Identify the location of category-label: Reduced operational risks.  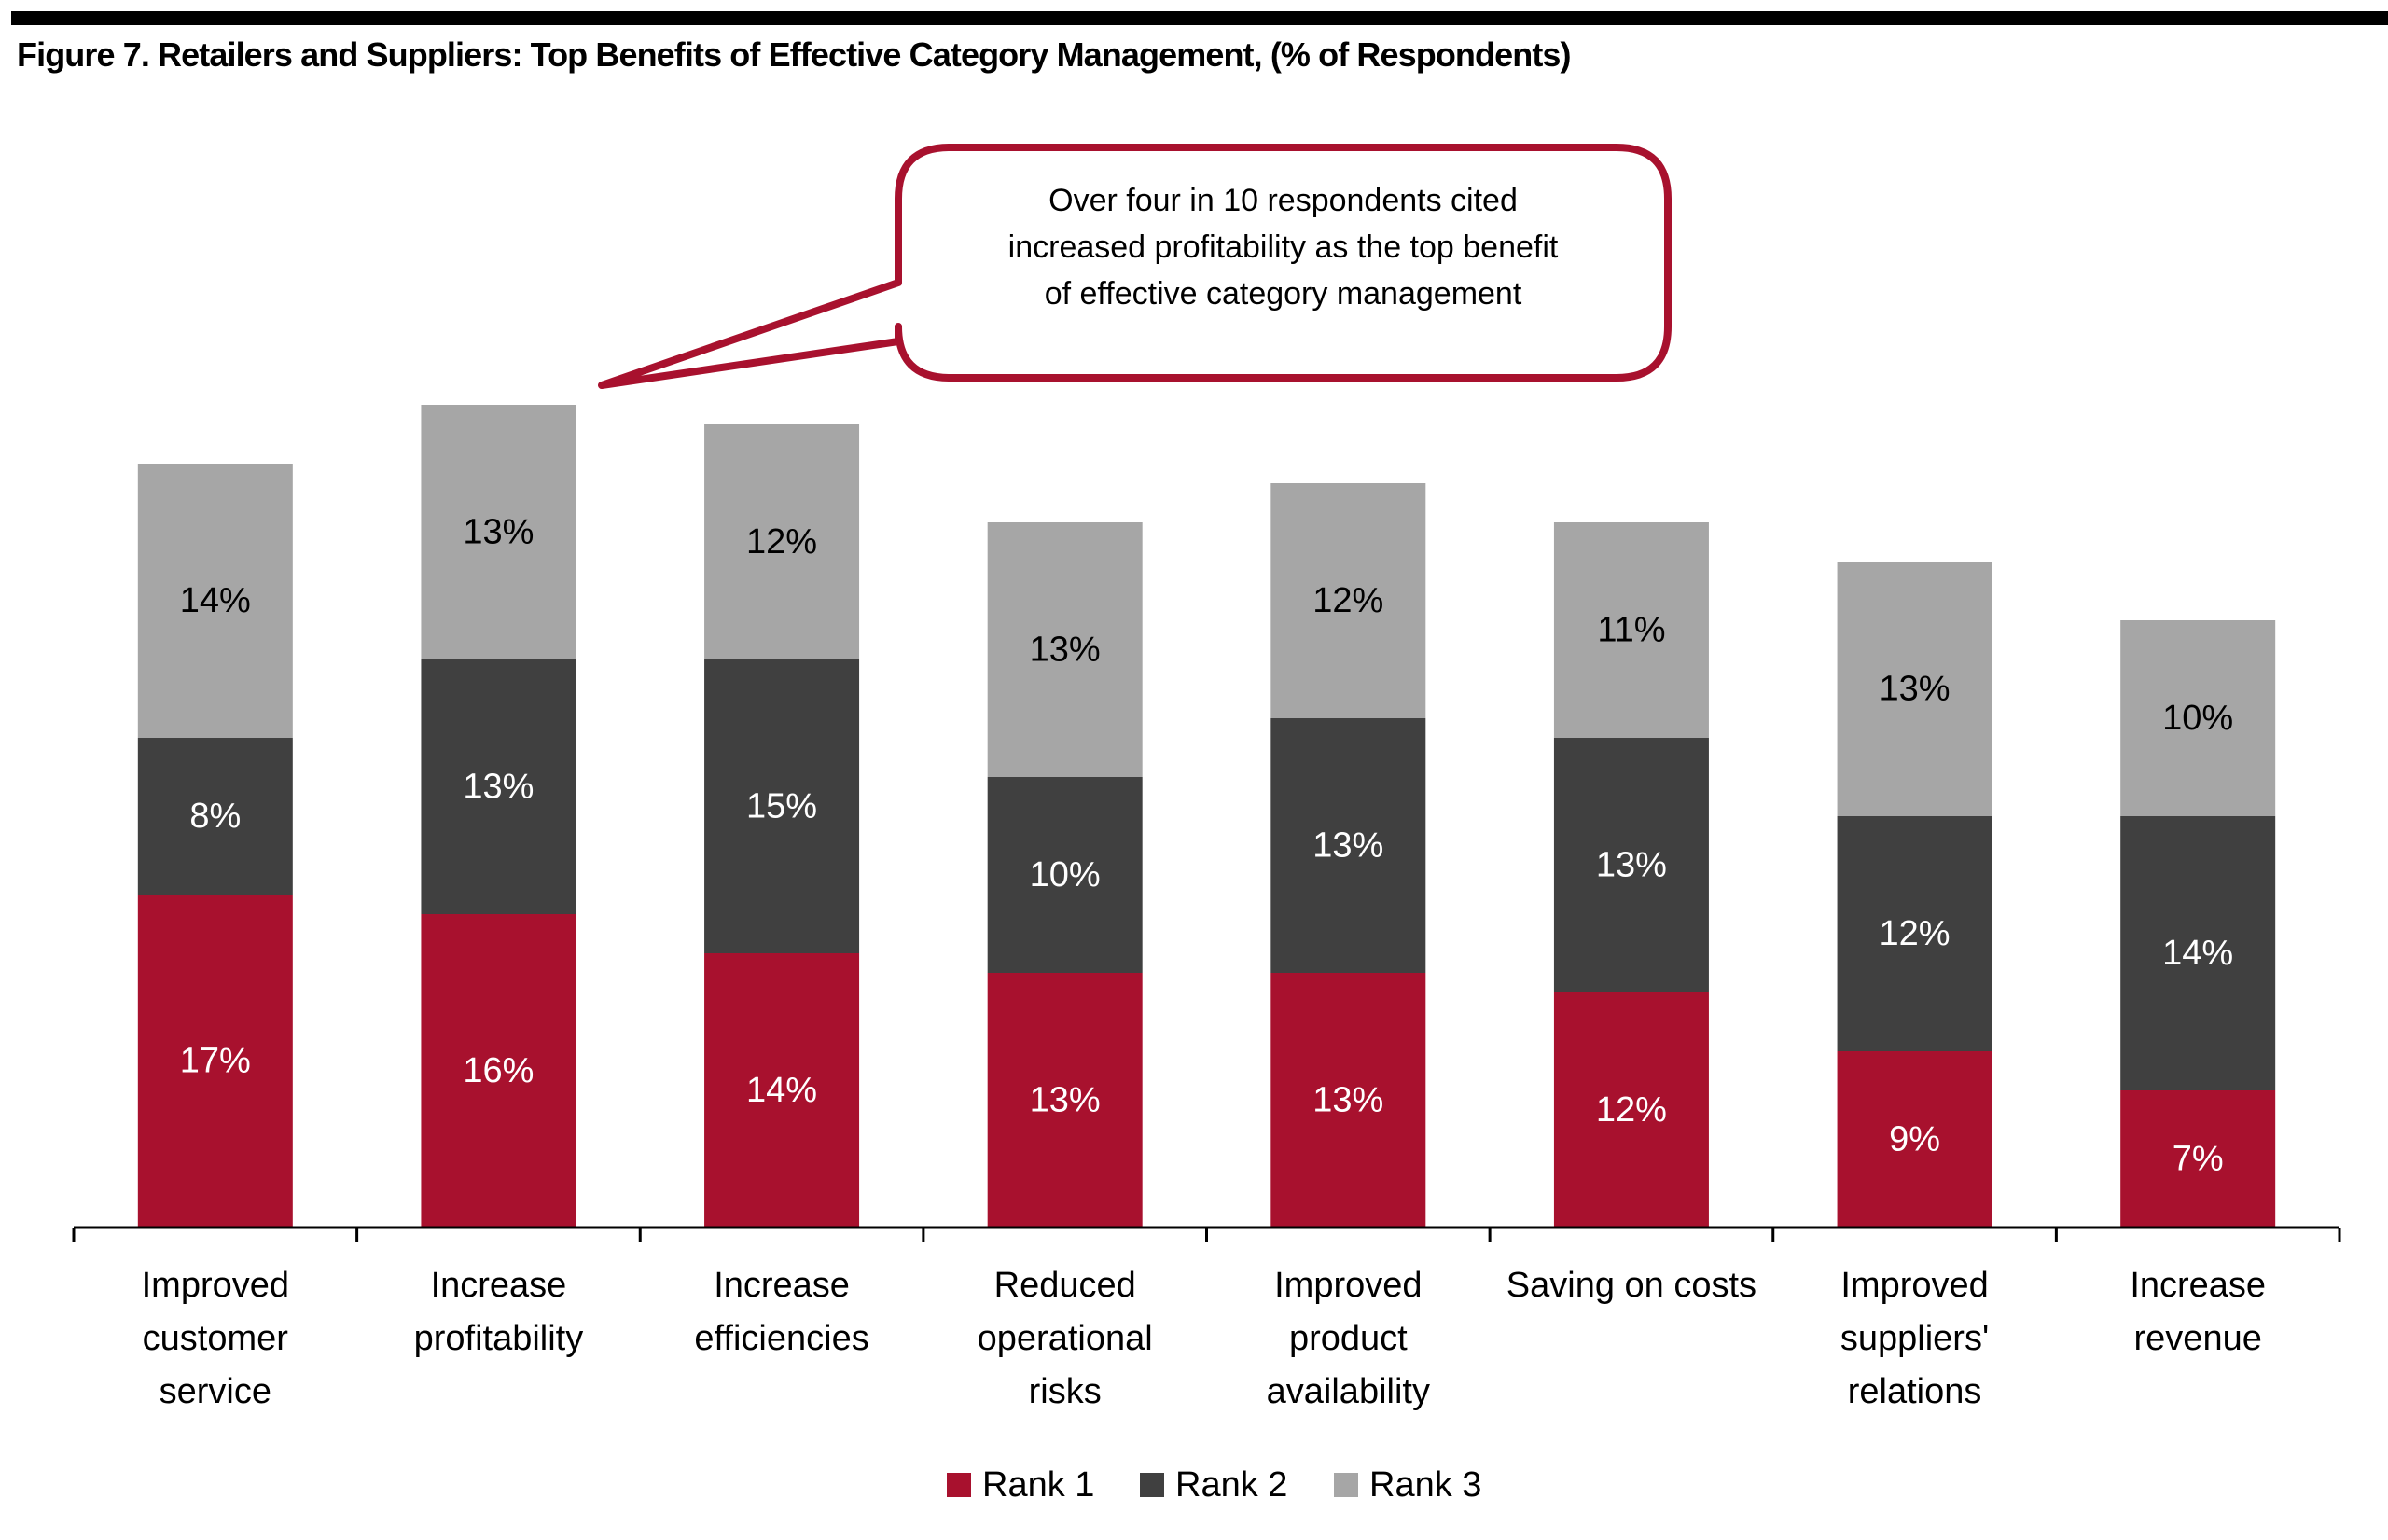
(1065, 1338).